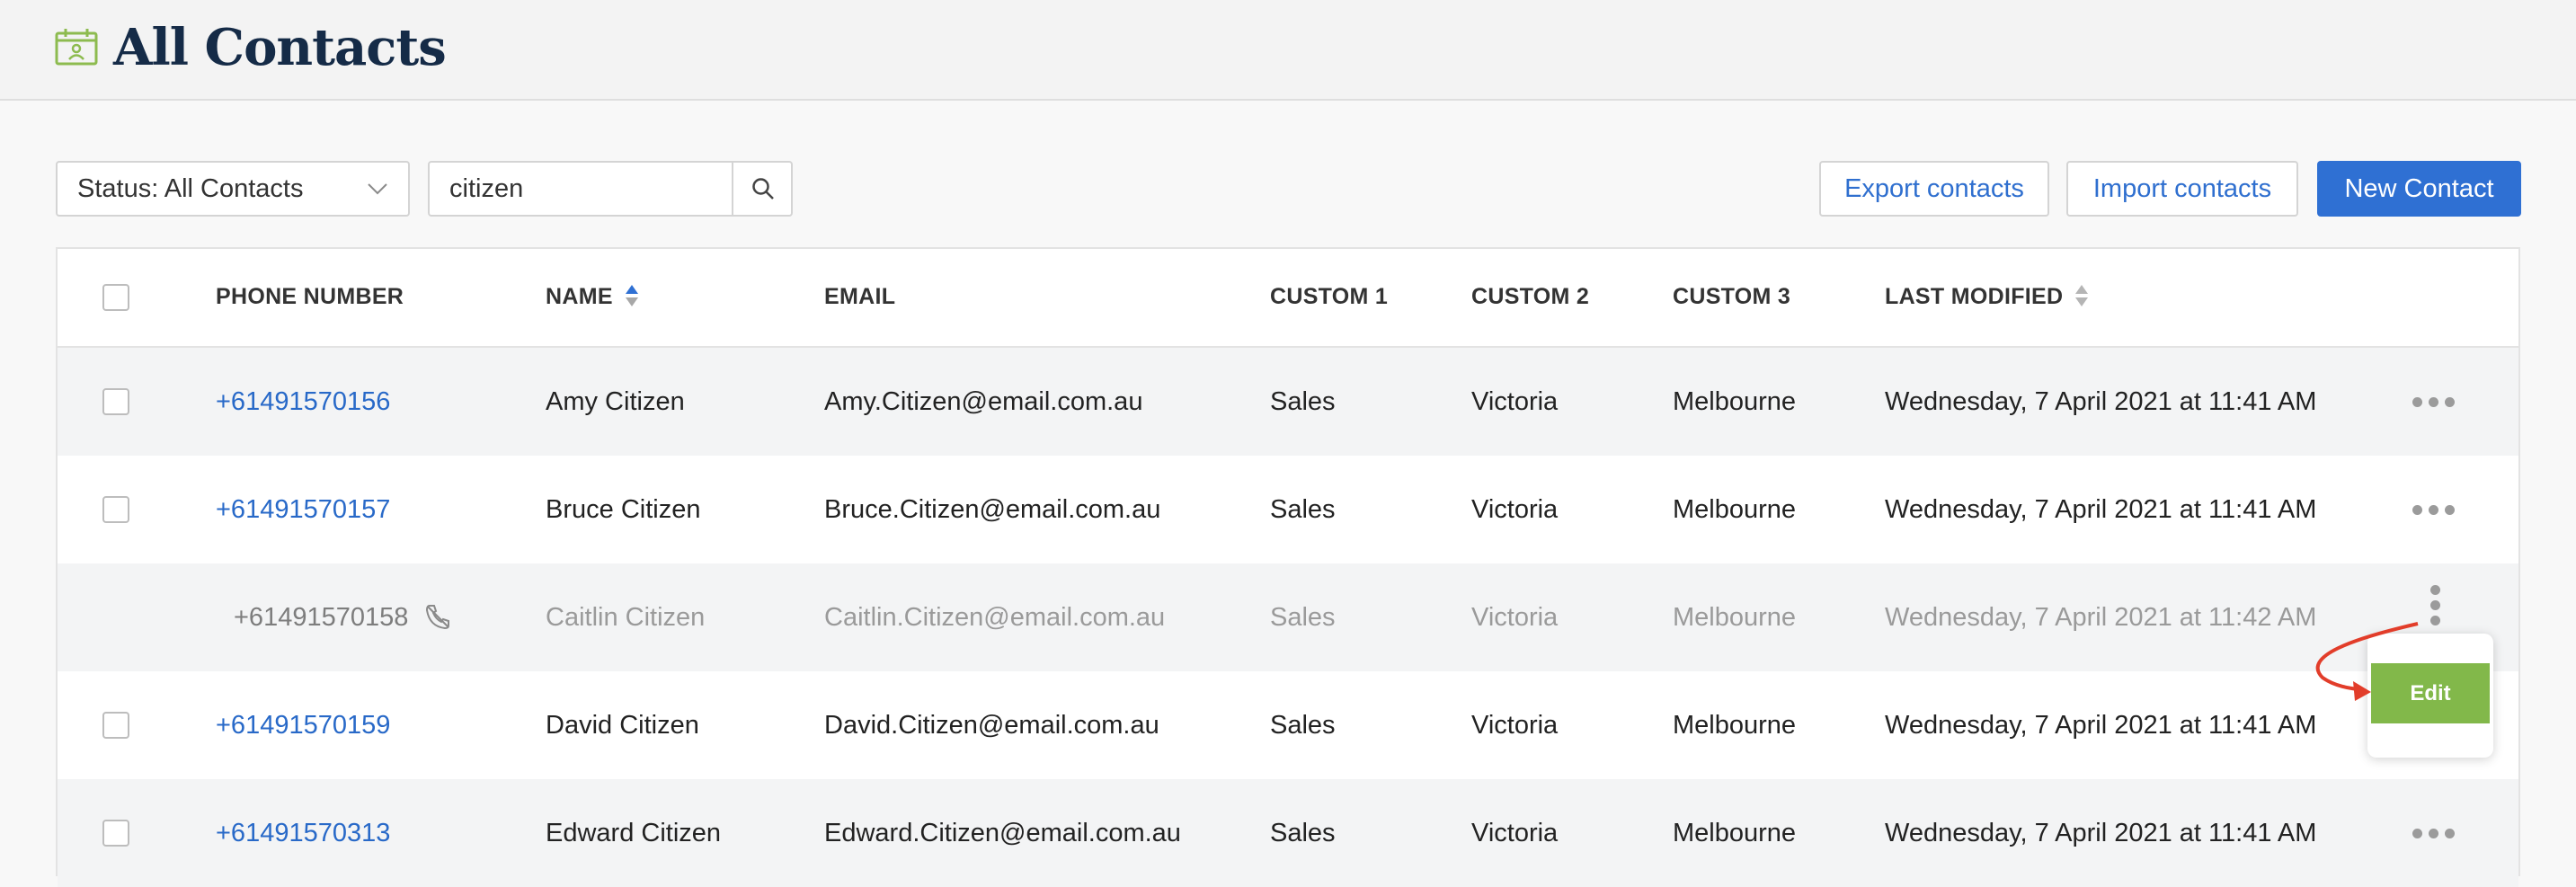  Describe the element at coordinates (1288, 50) in the screenshot. I see `page-header: All Contacts` at that location.